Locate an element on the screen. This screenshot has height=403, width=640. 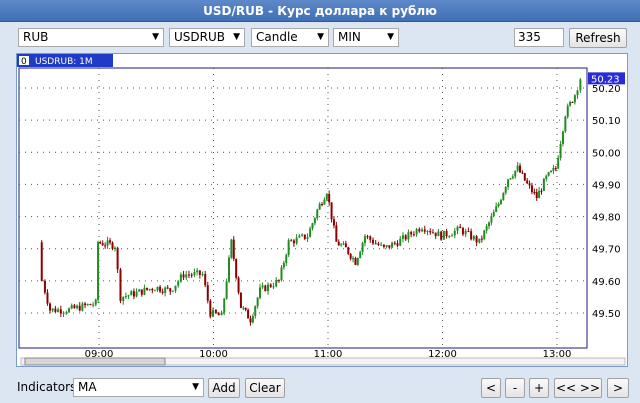
symbol-select: USDRUB ▼ is located at coordinates (207, 37).